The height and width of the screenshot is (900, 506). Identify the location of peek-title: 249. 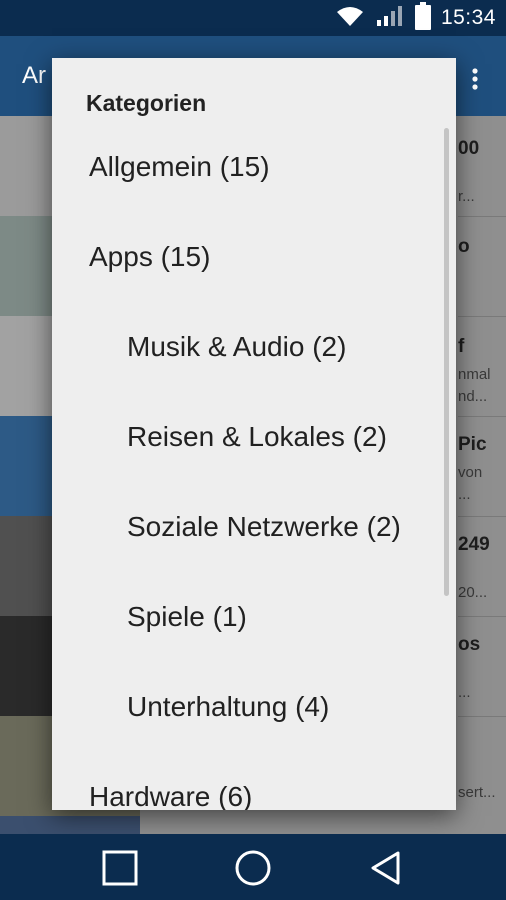
(474, 544).